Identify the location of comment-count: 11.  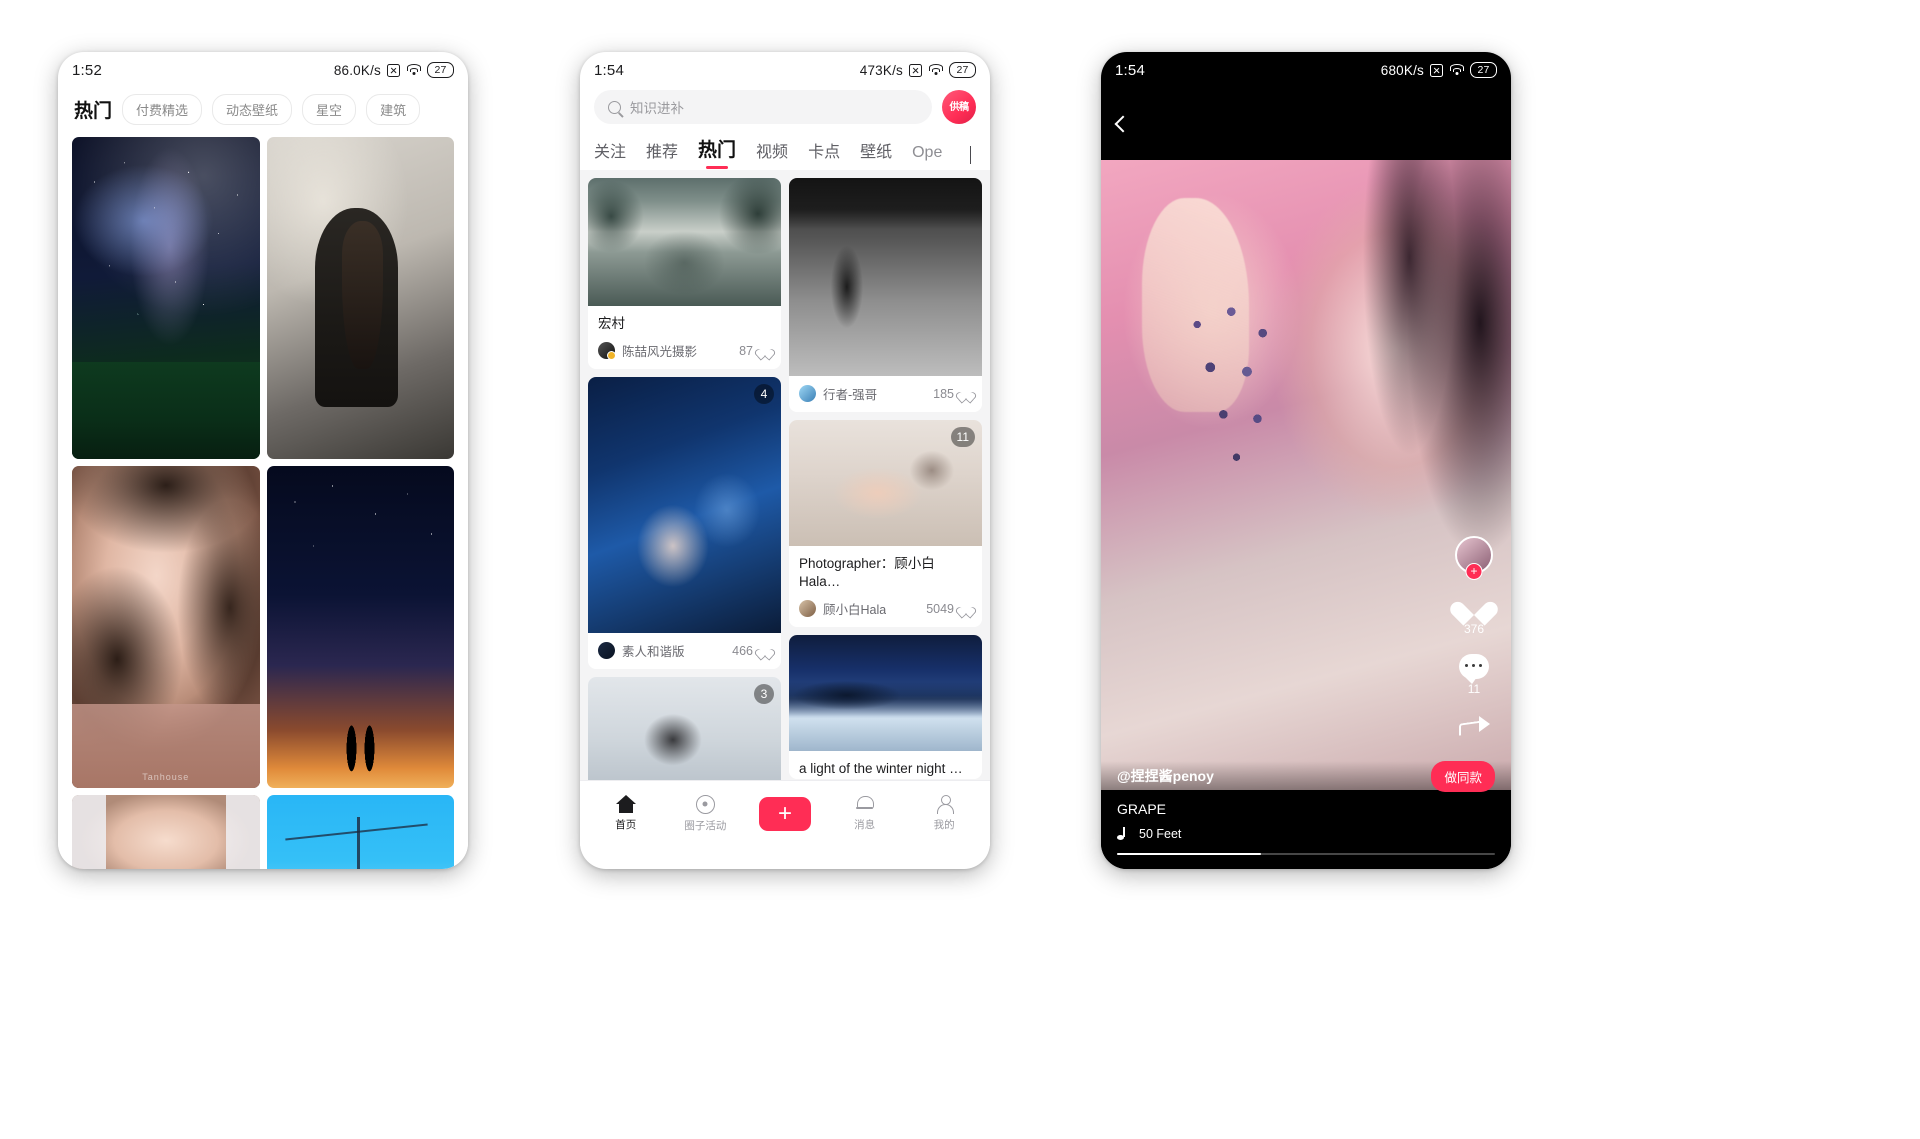
(1474, 689).